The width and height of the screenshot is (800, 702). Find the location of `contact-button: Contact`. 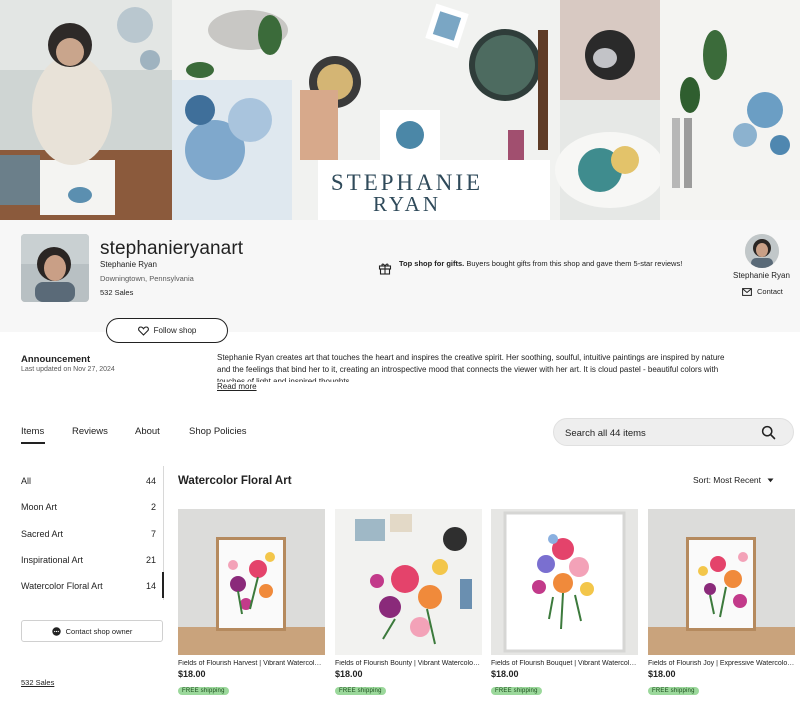

contact-button: Contact is located at coordinates (762, 291).